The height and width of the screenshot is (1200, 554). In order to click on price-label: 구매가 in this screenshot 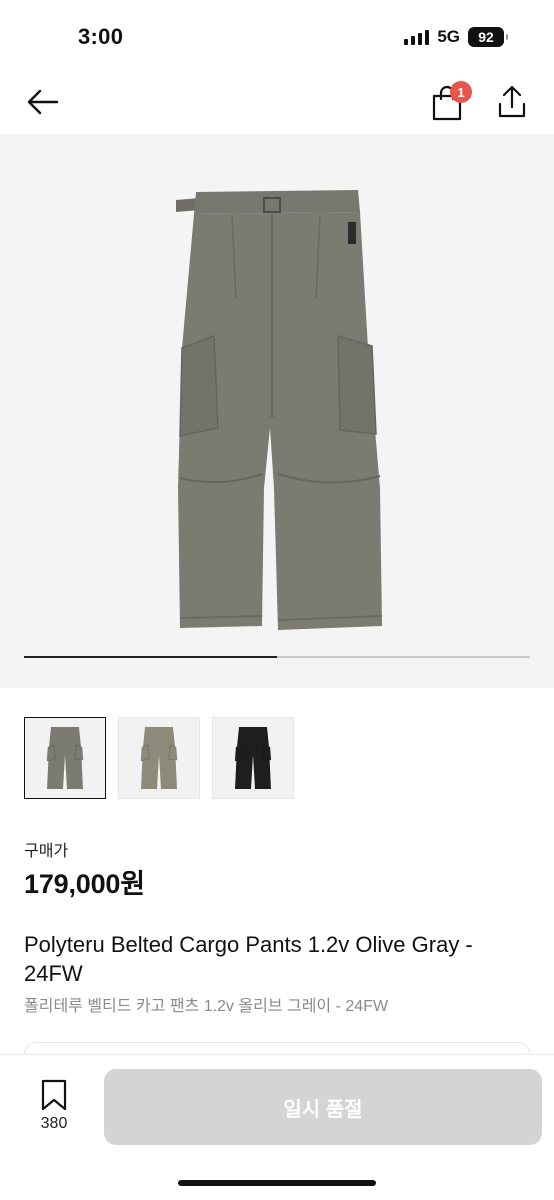, I will do `click(46, 851)`.